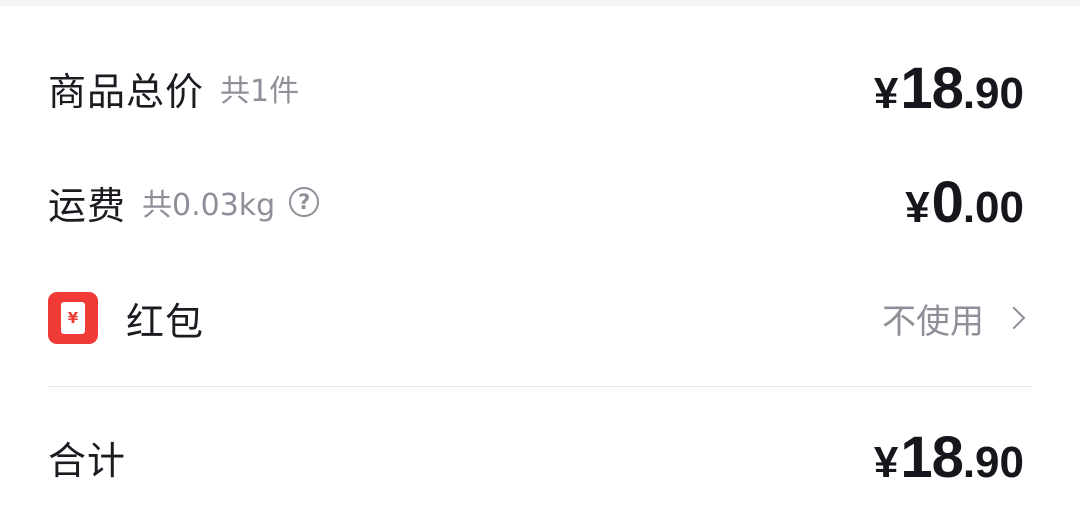 This screenshot has width=1080, height=514. I want to click on question-circle-icon: ?, so click(304, 202).